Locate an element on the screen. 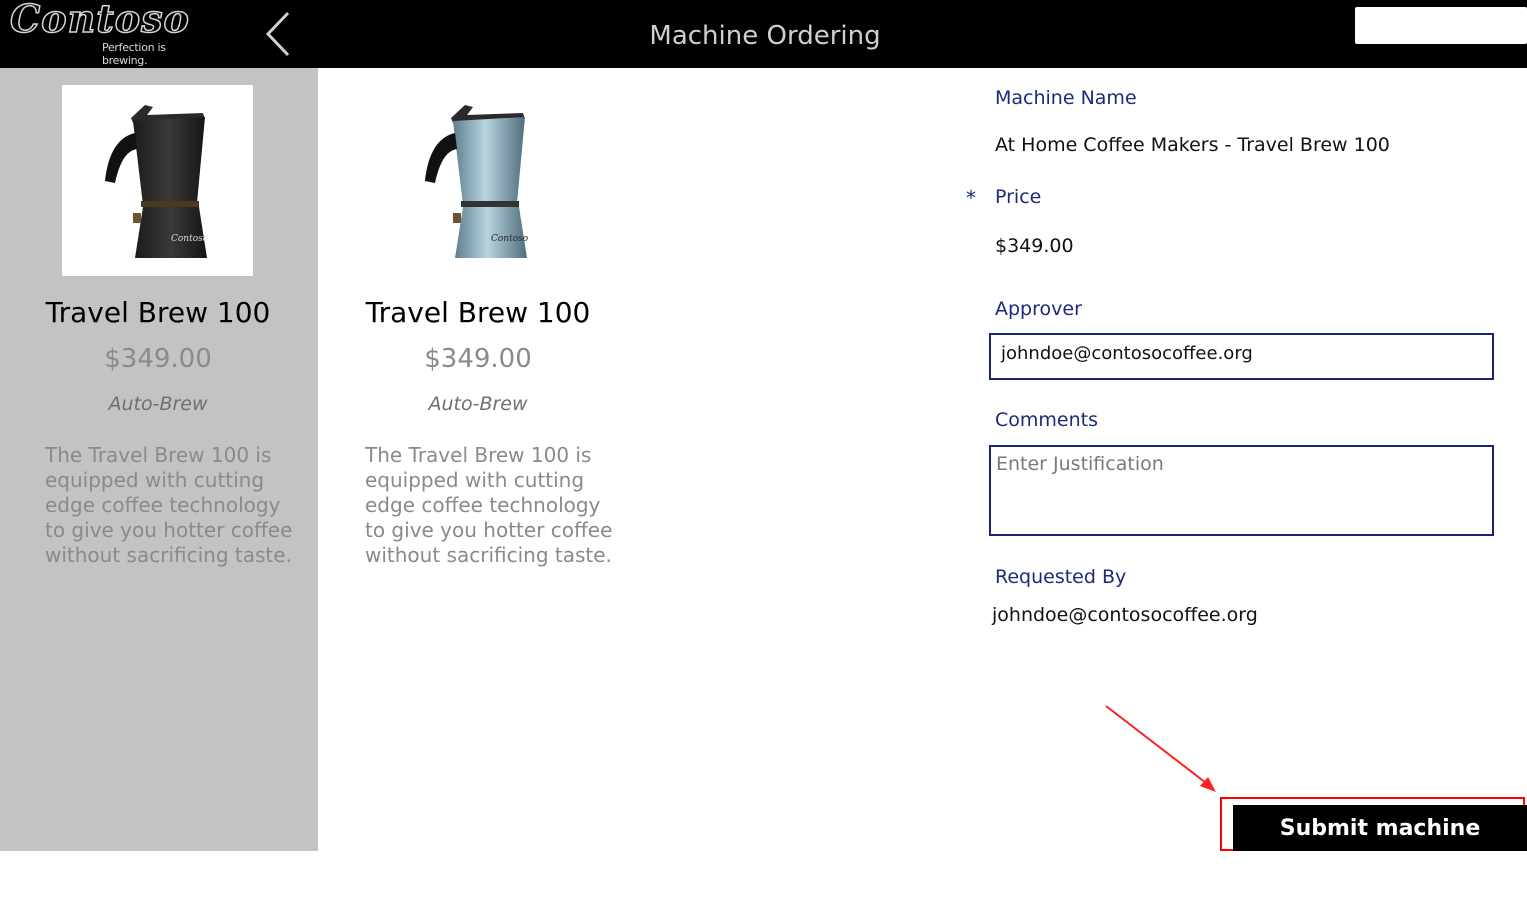  requested-by-value: johndoe@contosocoffee.org is located at coordinates (1125, 615).